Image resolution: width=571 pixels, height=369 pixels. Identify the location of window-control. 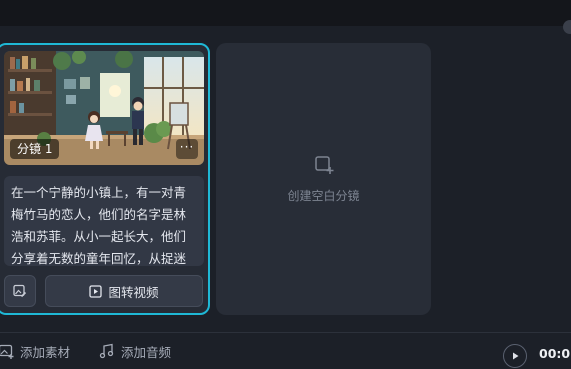
(567, 27).